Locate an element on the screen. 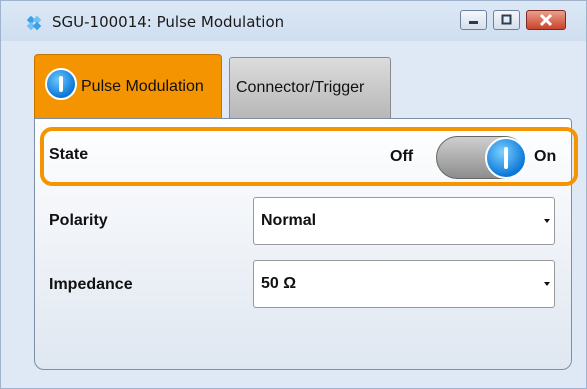  impedance-value: 50 Ω is located at coordinates (279, 283).